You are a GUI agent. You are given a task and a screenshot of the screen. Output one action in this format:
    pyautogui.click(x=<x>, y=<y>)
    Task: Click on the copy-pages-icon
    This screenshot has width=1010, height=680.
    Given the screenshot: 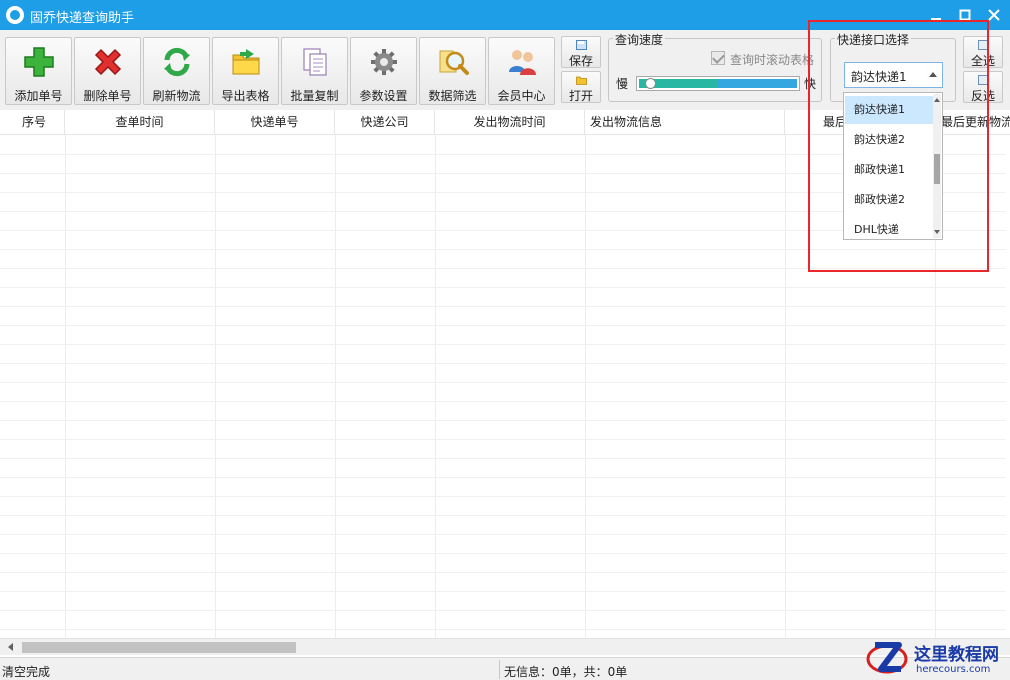 What is the action you would take?
    pyautogui.click(x=315, y=62)
    